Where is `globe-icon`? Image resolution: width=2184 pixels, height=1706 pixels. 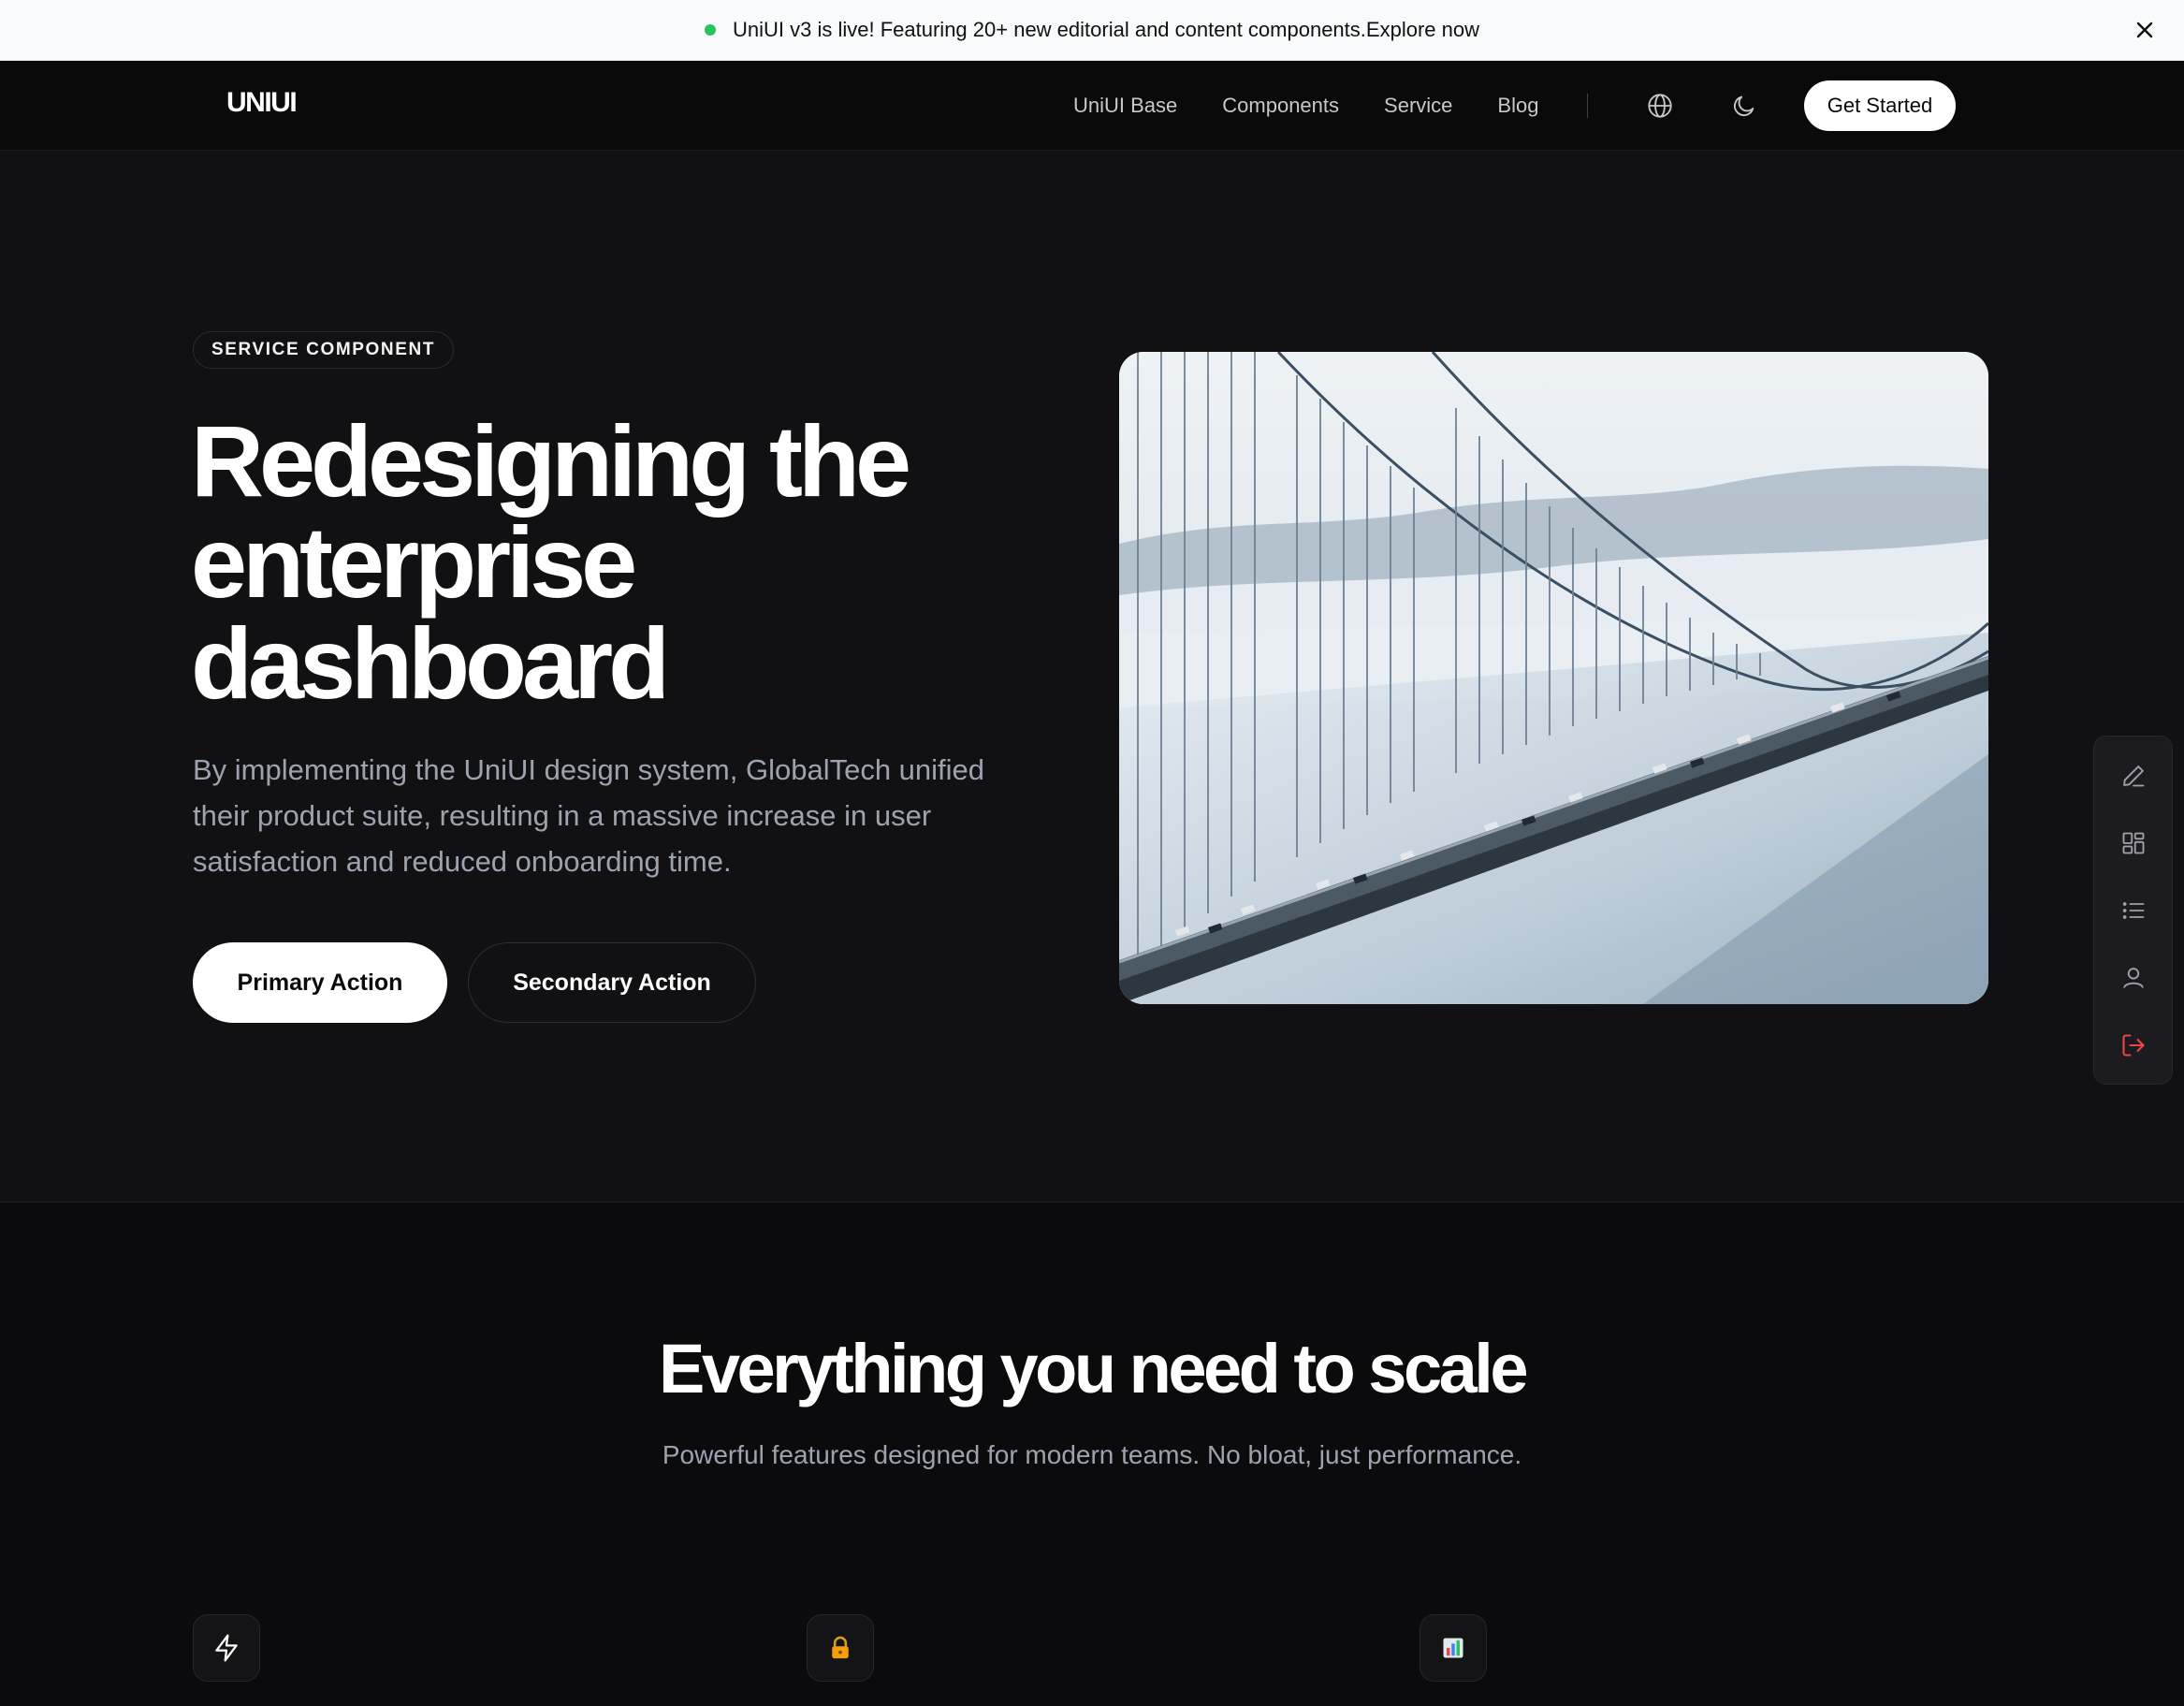 globe-icon is located at coordinates (1660, 106).